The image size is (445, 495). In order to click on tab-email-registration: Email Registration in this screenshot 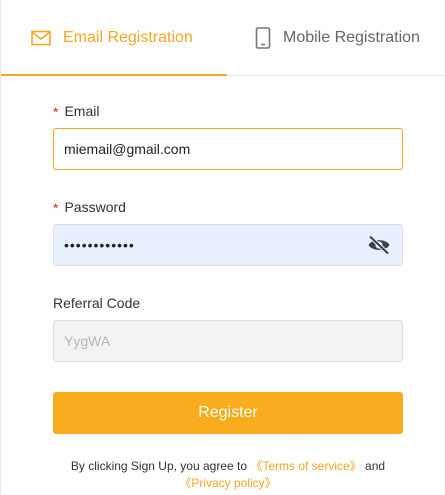, I will do `click(114, 38)`.